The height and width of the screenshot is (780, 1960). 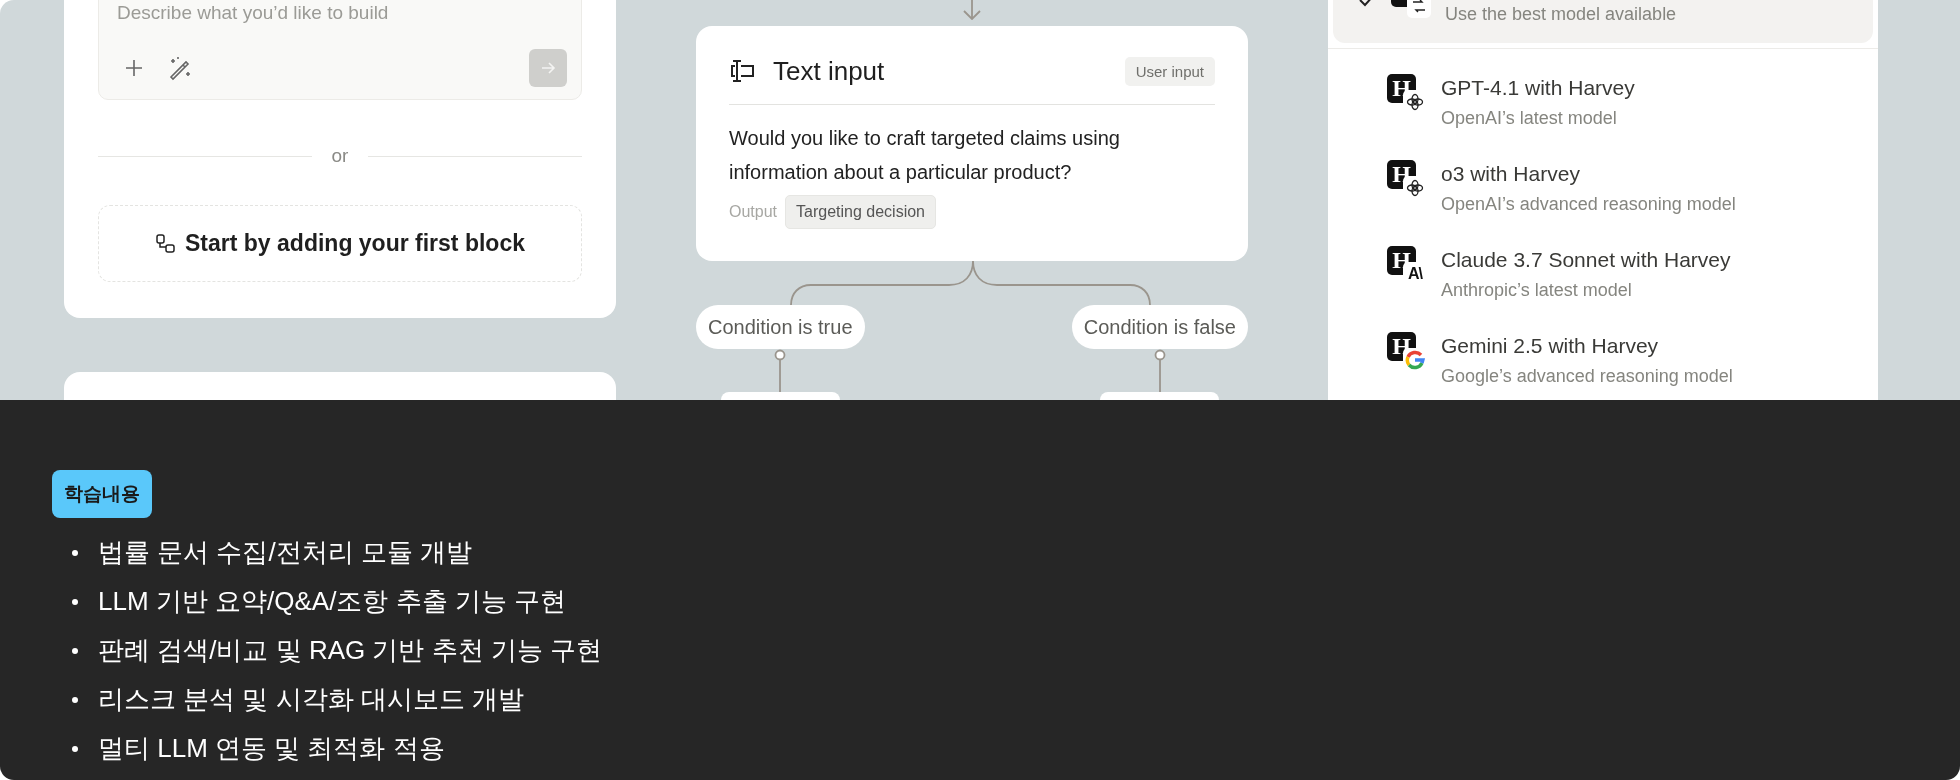 I want to click on model-description: Use the best model available, so click(x=1561, y=14).